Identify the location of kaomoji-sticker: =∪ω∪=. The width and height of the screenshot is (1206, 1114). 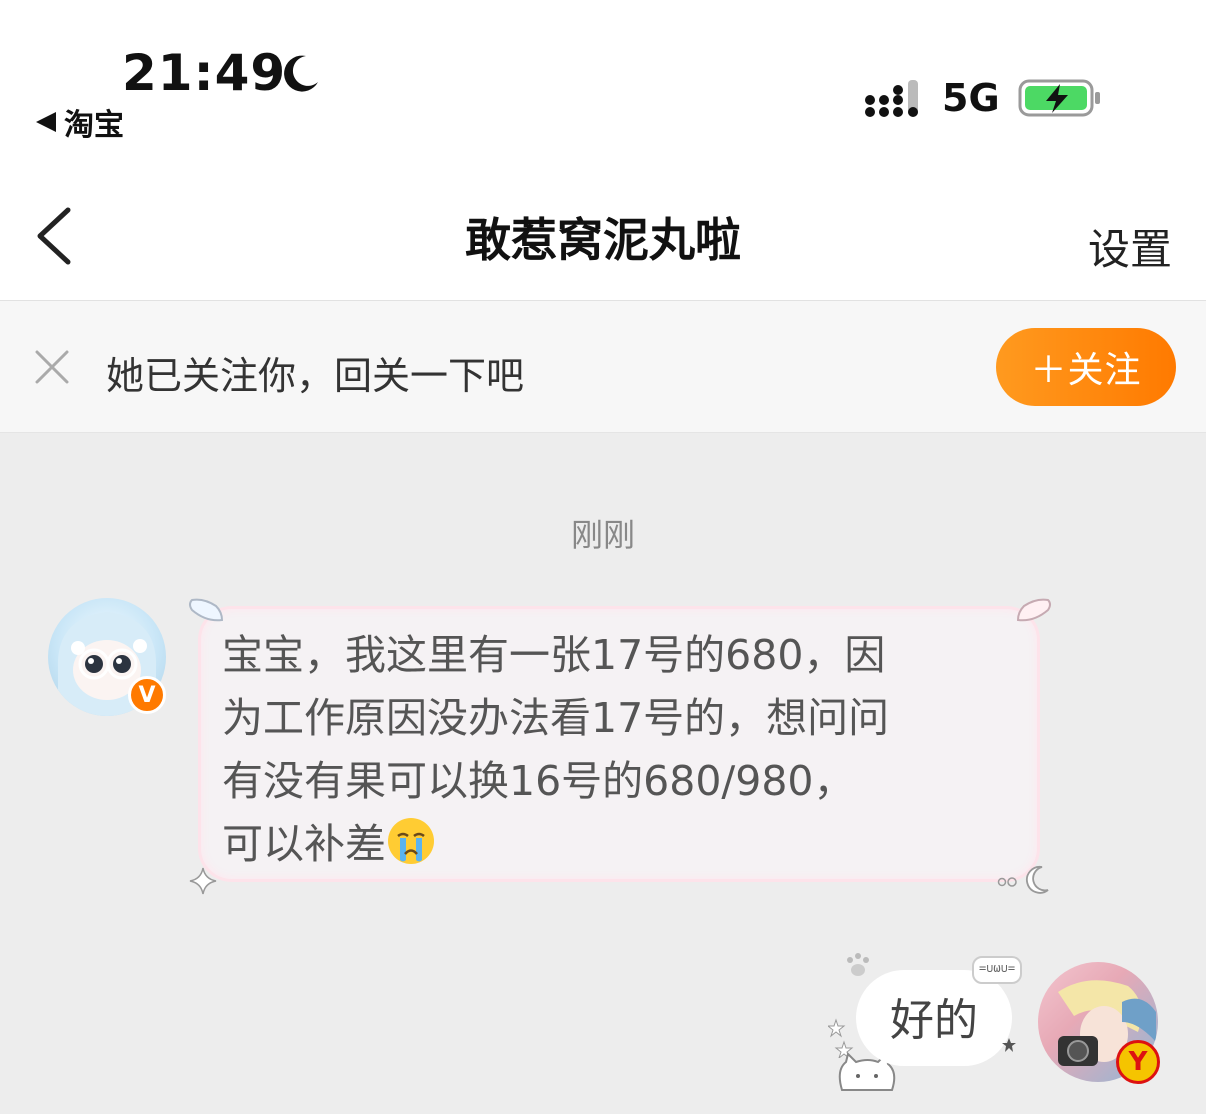
(997, 970).